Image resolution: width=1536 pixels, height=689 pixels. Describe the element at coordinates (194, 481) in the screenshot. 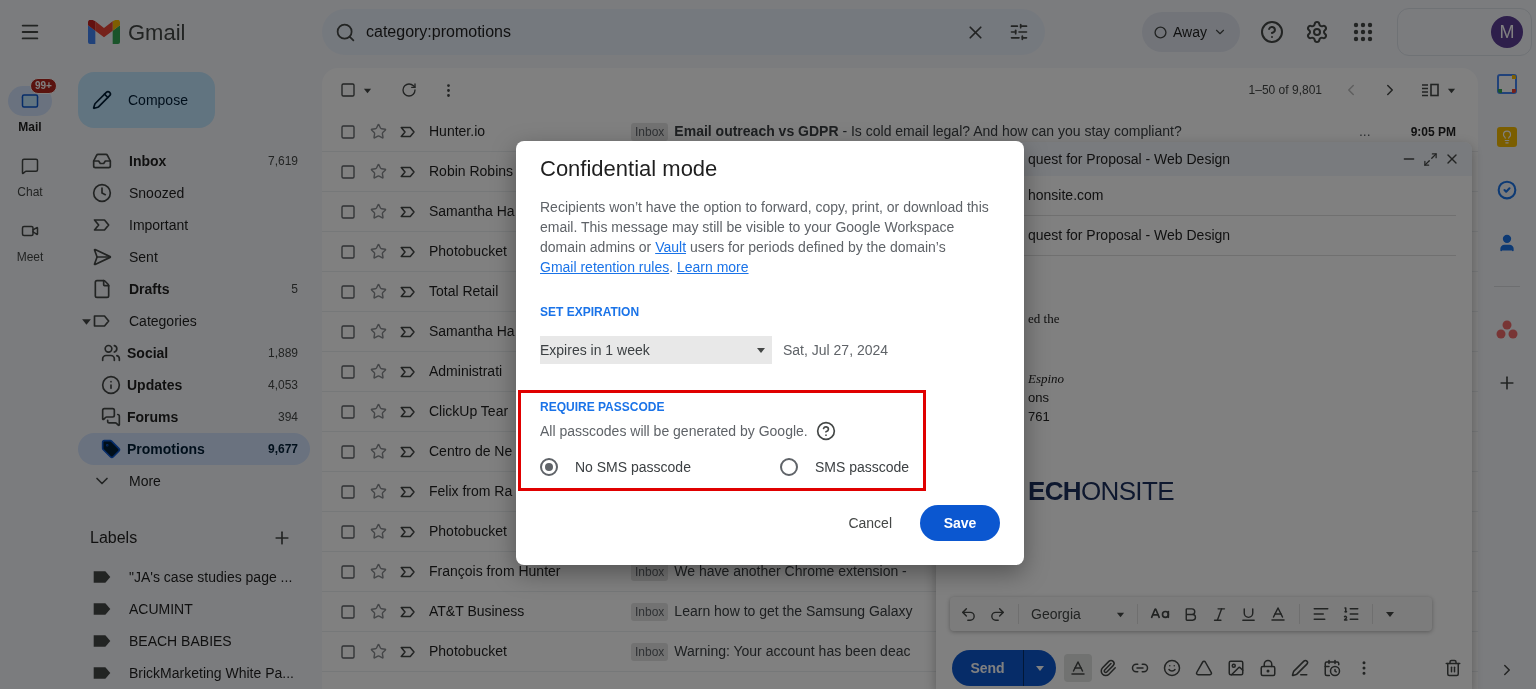

I see `nav-item: More` at that location.